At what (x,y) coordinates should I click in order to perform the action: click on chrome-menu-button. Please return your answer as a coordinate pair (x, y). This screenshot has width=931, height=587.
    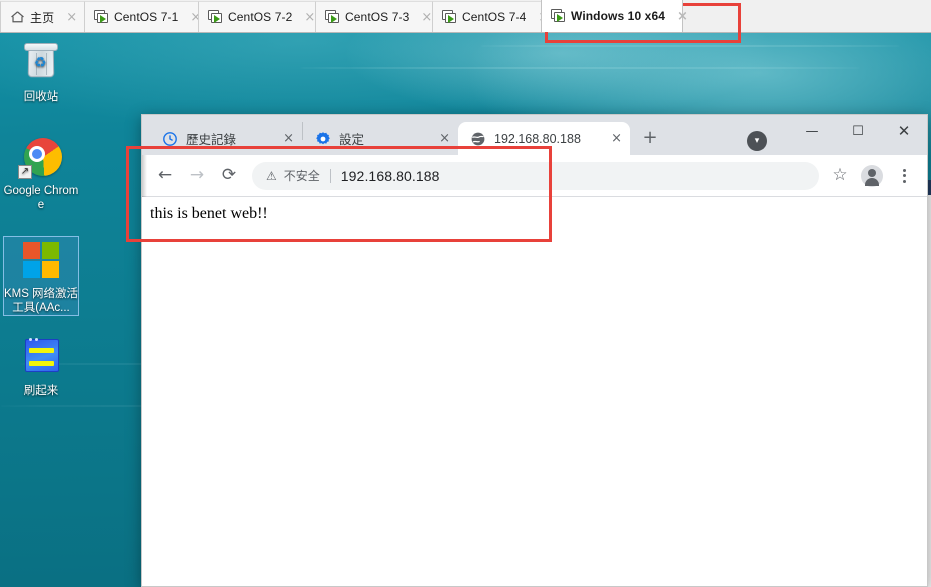
    Looking at the image, I should click on (904, 176).